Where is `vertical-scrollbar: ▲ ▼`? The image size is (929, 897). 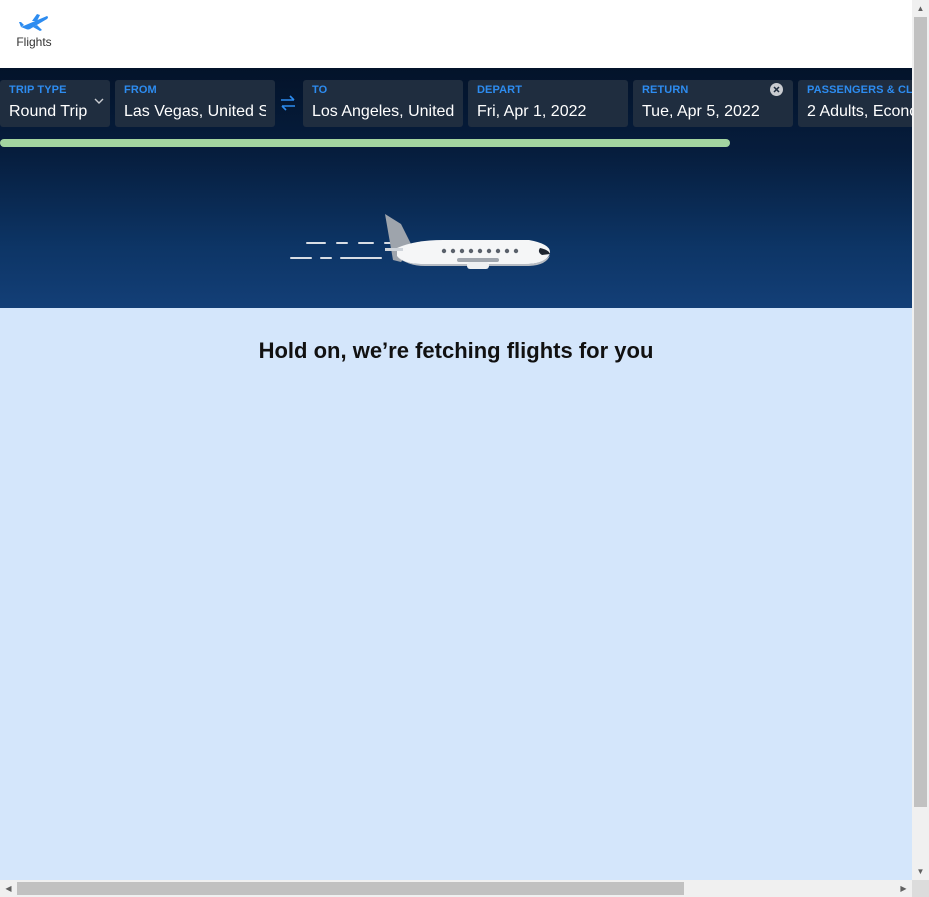
vertical-scrollbar: ▲ ▼ is located at coordinates (920, 440).